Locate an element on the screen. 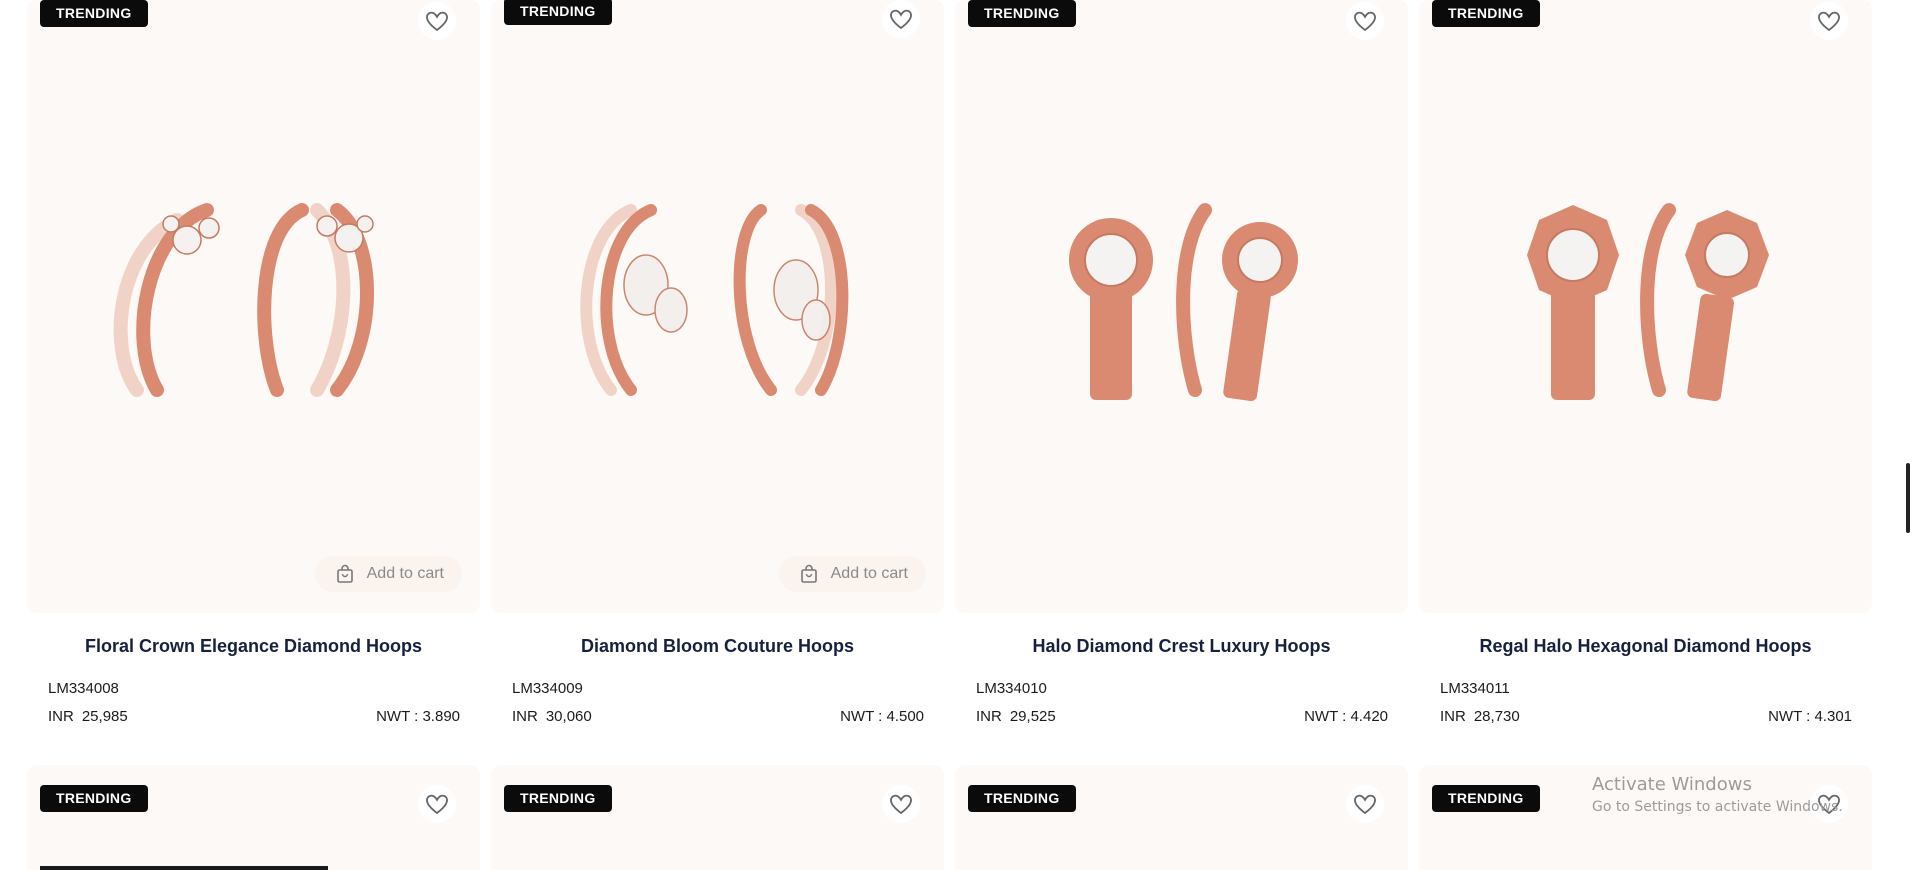 The image size is (1912, 870). product-price: INR 28,730 is located at coordinates (1480, 716).